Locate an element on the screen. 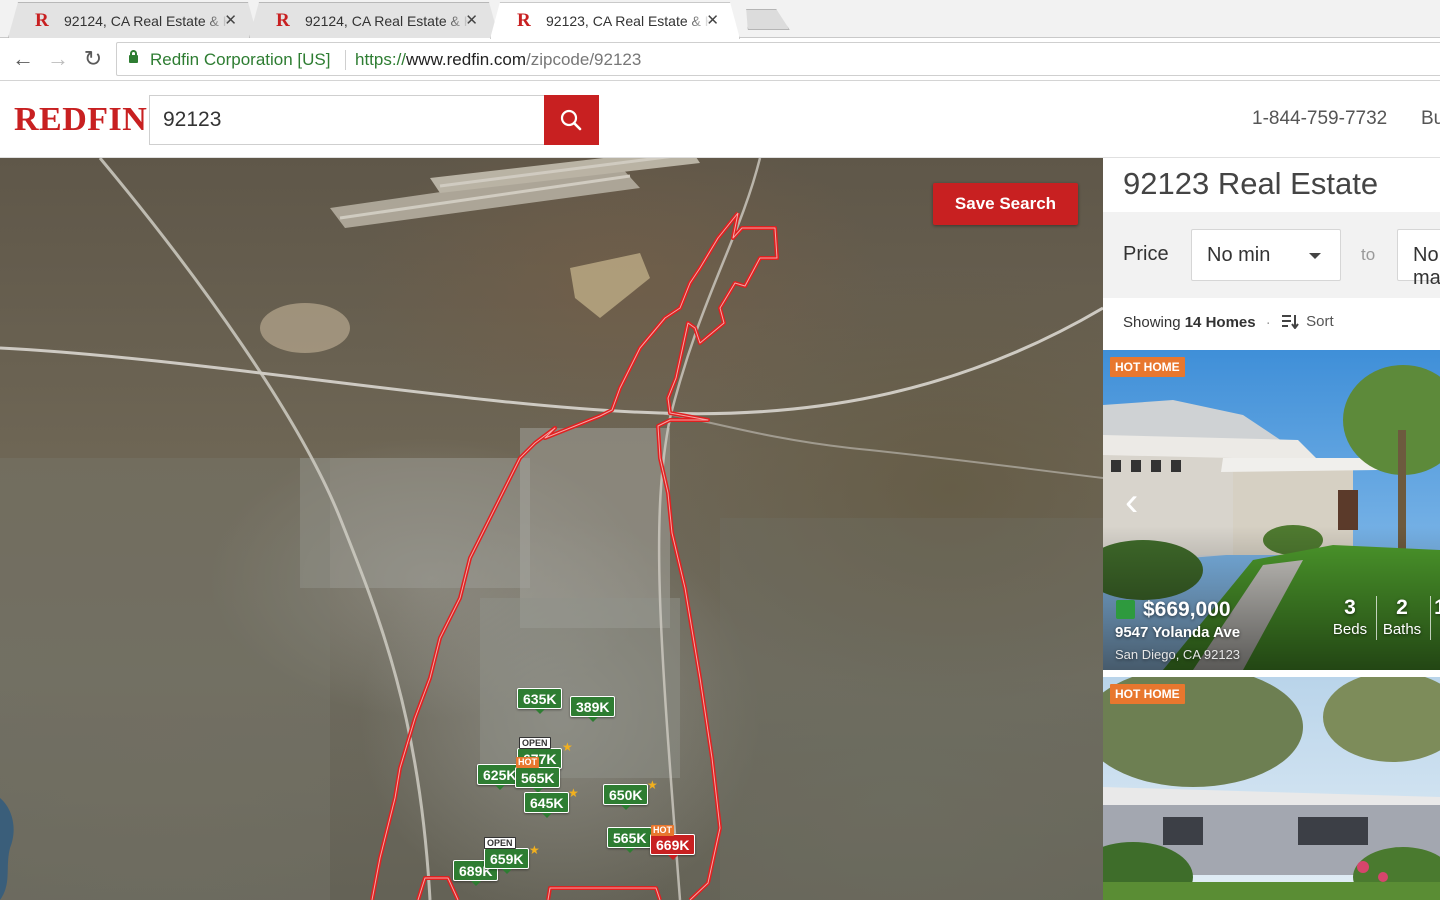  sqft-value: 1 is located at coordinates (1437, 608).